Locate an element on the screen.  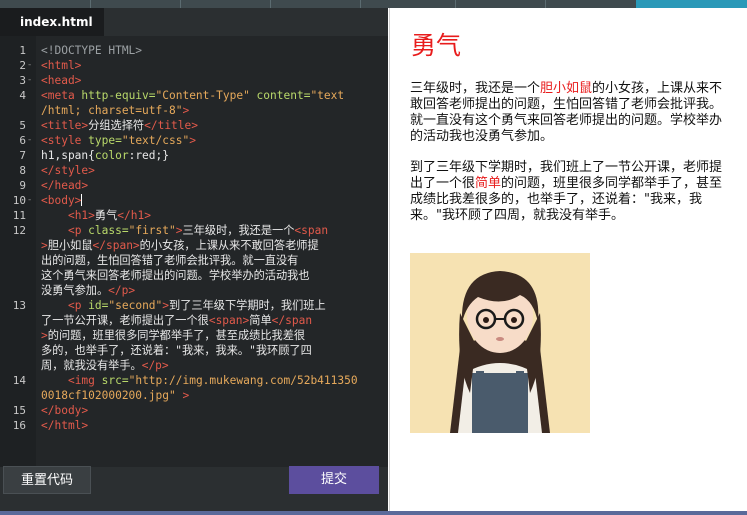
line-number: 2 is located at coordinates (22, 65).